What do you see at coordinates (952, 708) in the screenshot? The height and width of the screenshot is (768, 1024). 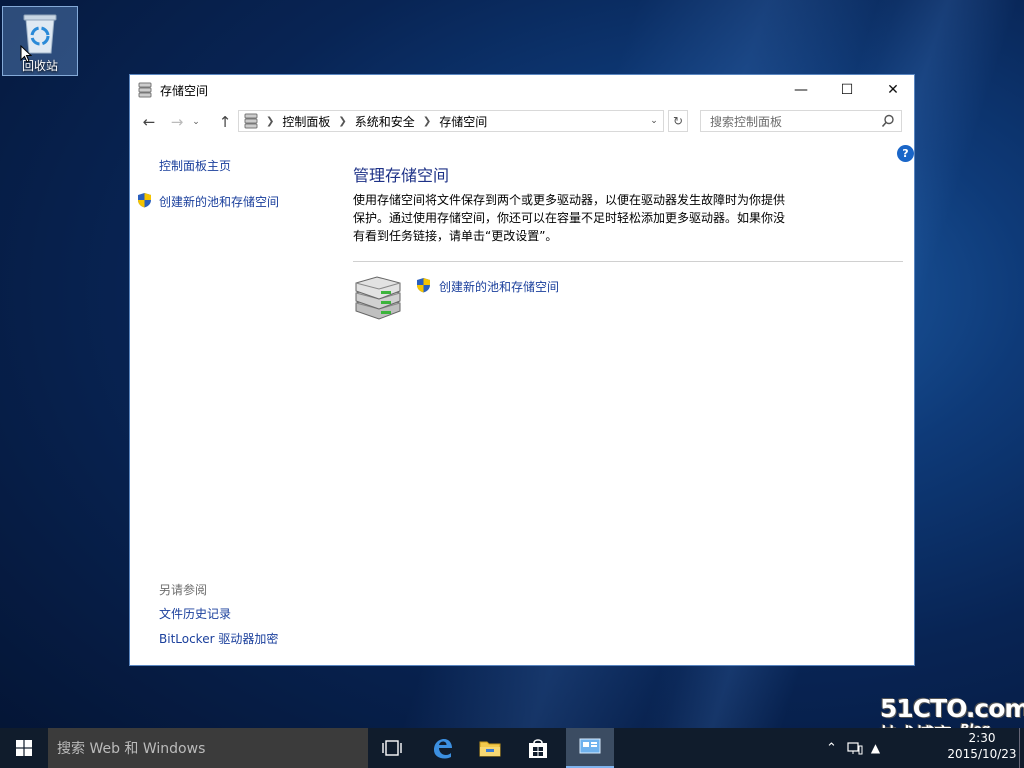 I see `watermark-line1: 51CTO.com` at bounding box center [952, 708].